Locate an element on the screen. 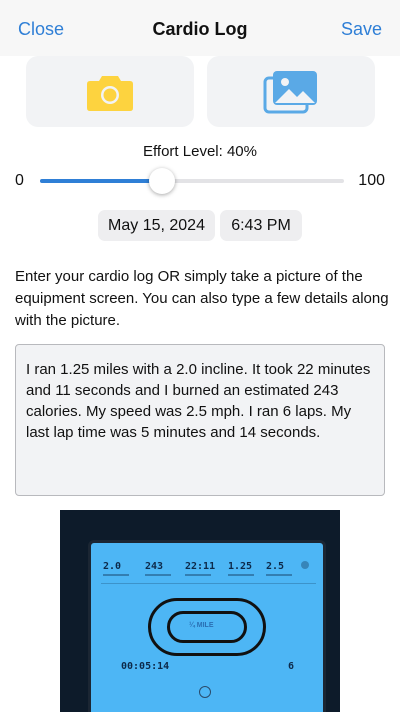  save-button: Save is located at coordinates (361, 29).